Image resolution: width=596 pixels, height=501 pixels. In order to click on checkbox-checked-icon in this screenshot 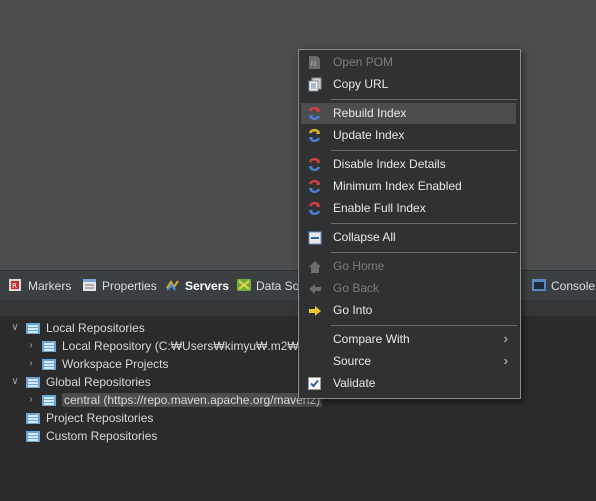, I will do `click(314, 383)`.